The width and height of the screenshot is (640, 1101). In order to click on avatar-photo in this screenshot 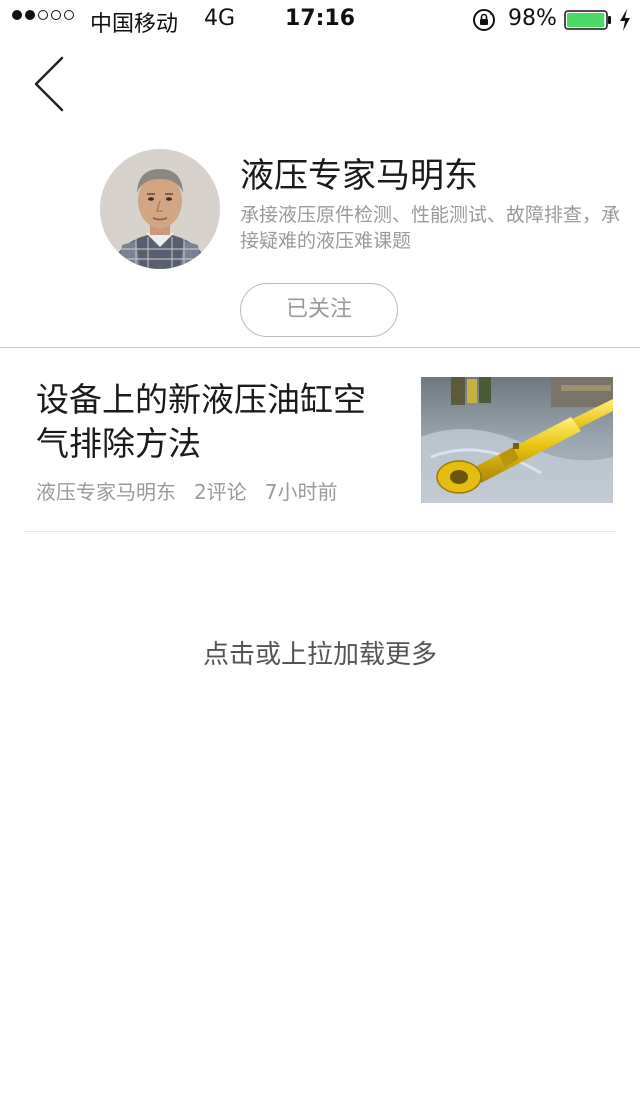, I will do `click(160, 209)`.